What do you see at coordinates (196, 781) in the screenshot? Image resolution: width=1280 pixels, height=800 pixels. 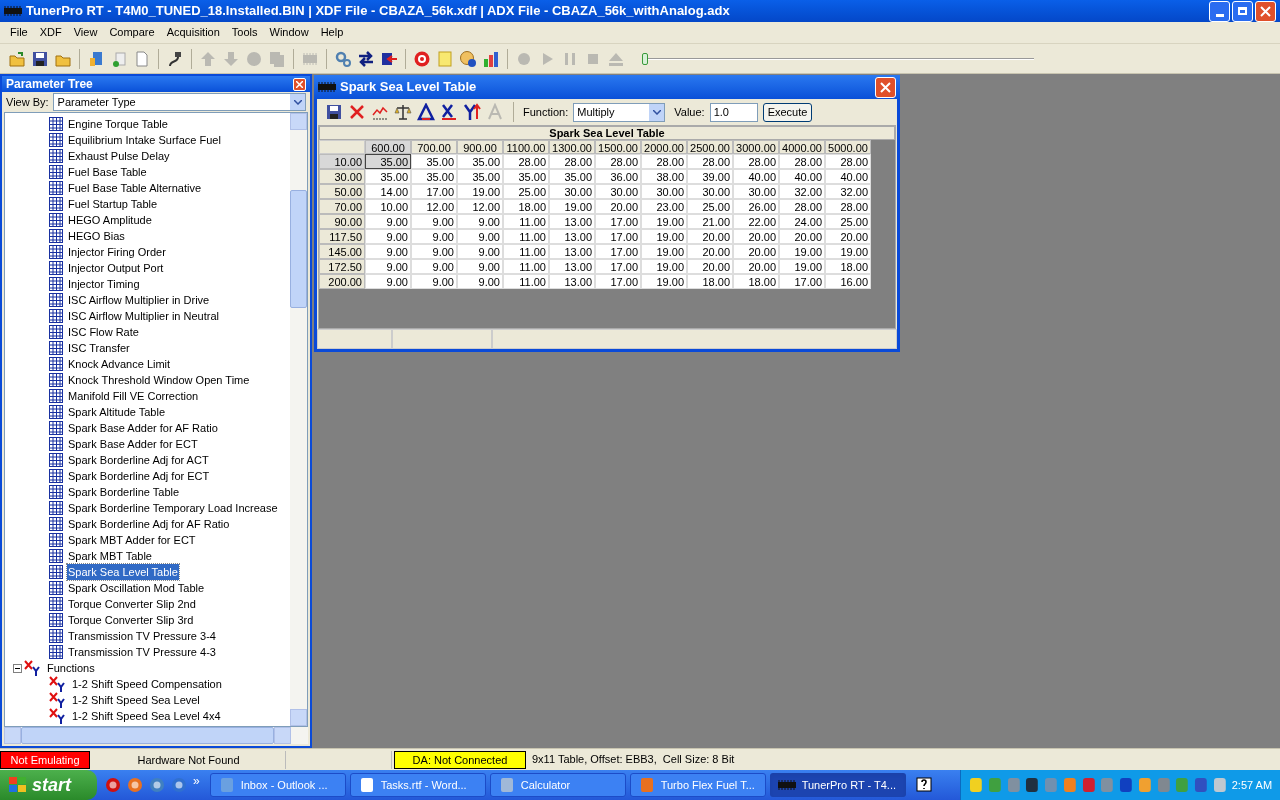 I see `more-icon: »` at bounding box center [196, 781].